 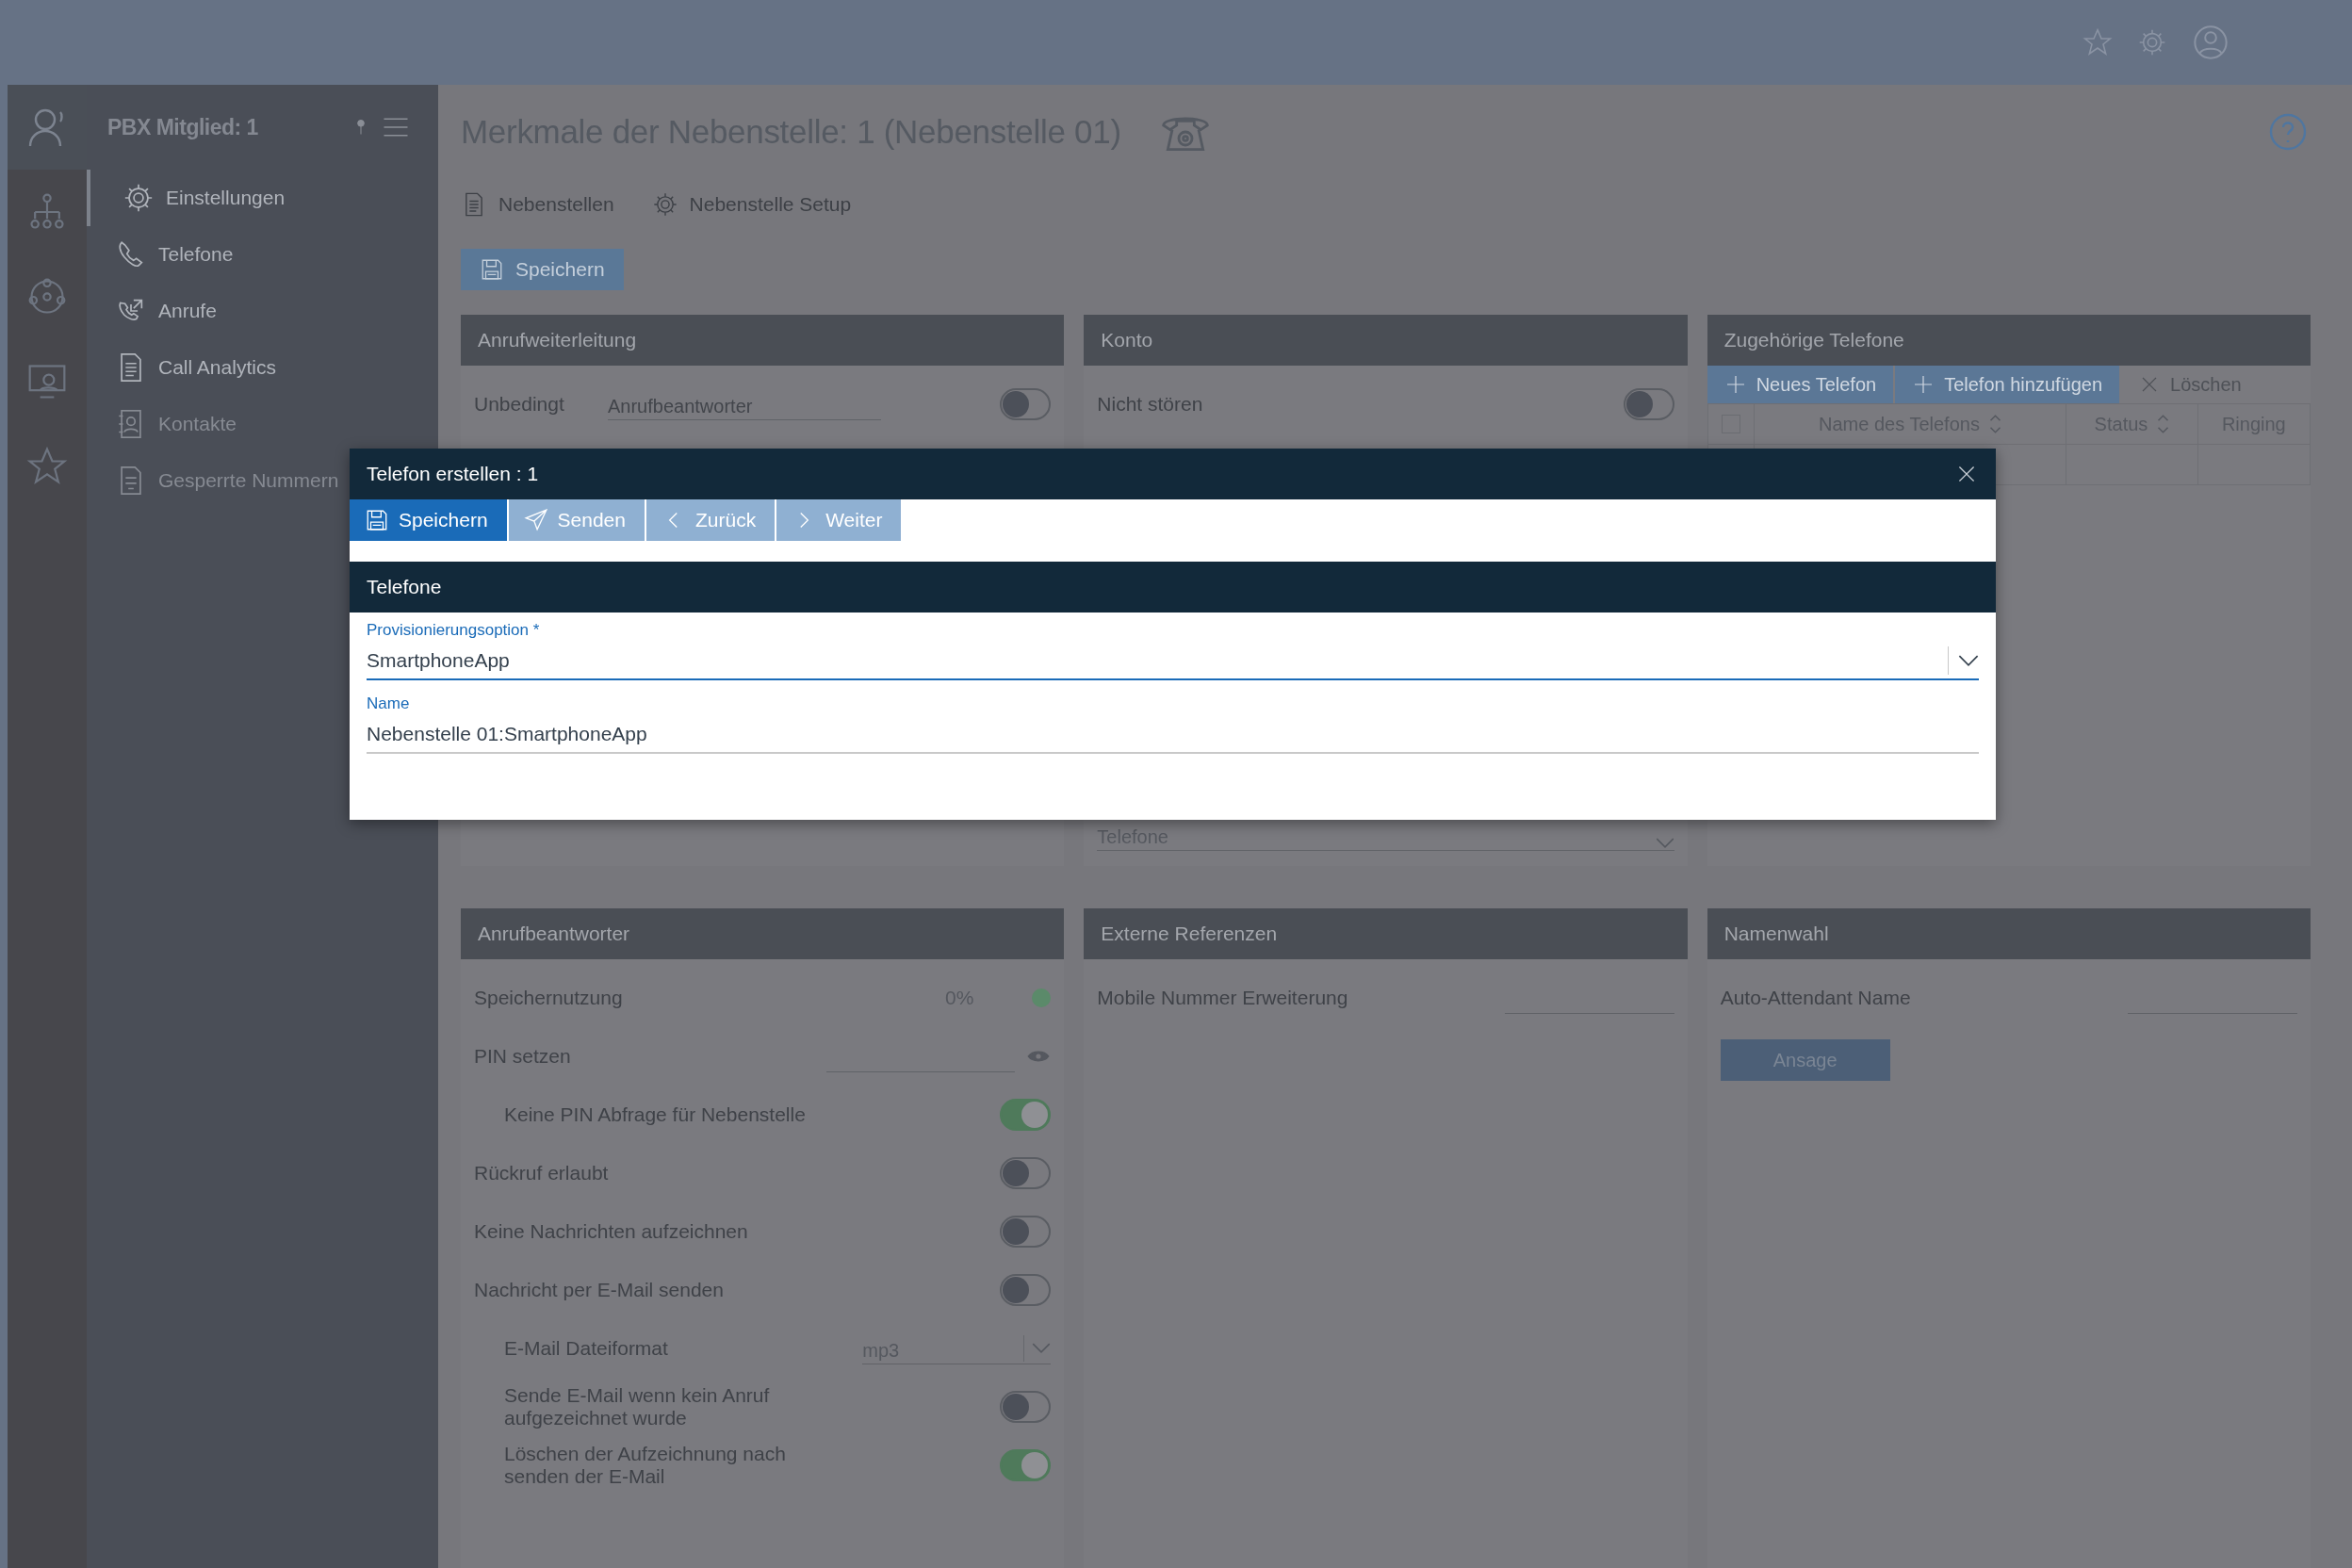 What do you see at coordinates (389, 704) in the screenshot?
I see `field-label: Name` at bounding box center [389, 704].